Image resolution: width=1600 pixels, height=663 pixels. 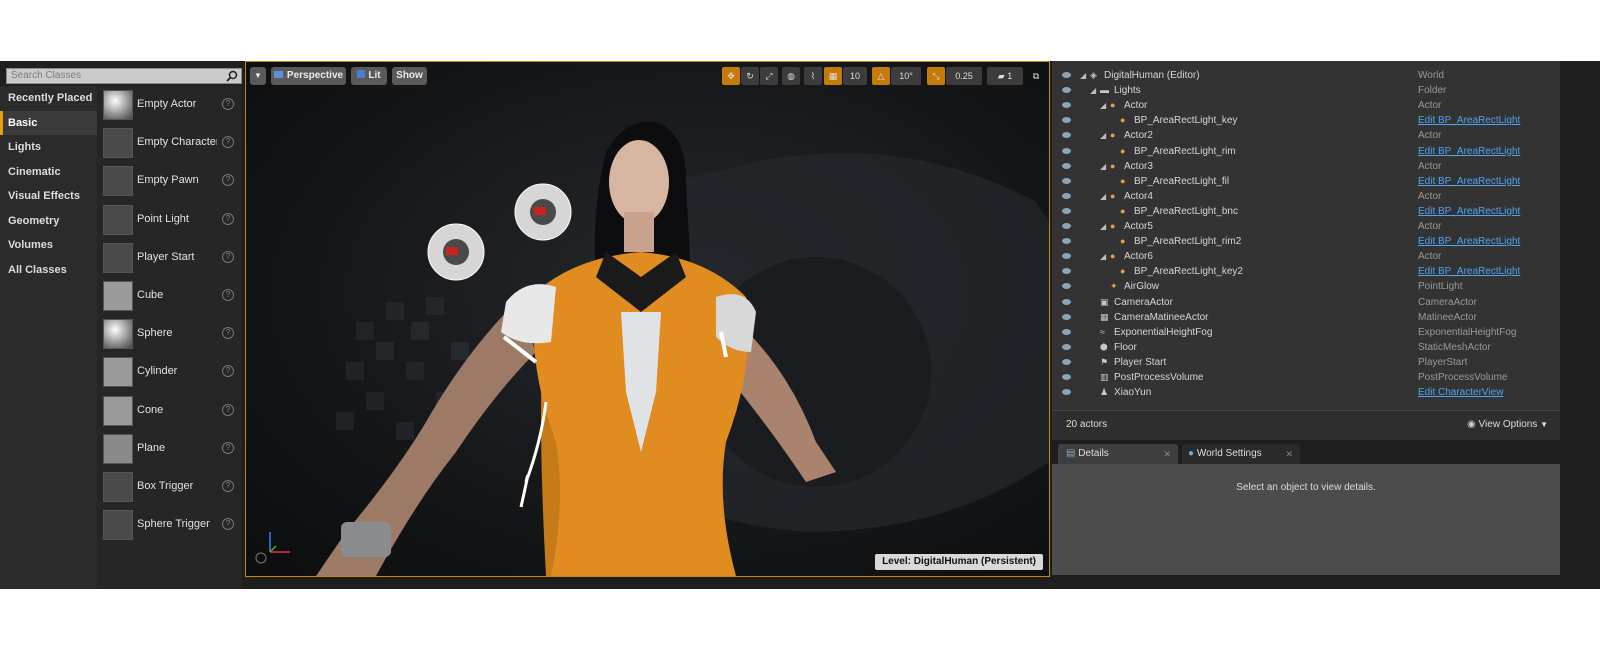 What do you see at coordinates (1306, 90) in the screenshot?
I see `outliner-row: ◢ ▬ Lights Folder` at bounding box center [1306, 90].